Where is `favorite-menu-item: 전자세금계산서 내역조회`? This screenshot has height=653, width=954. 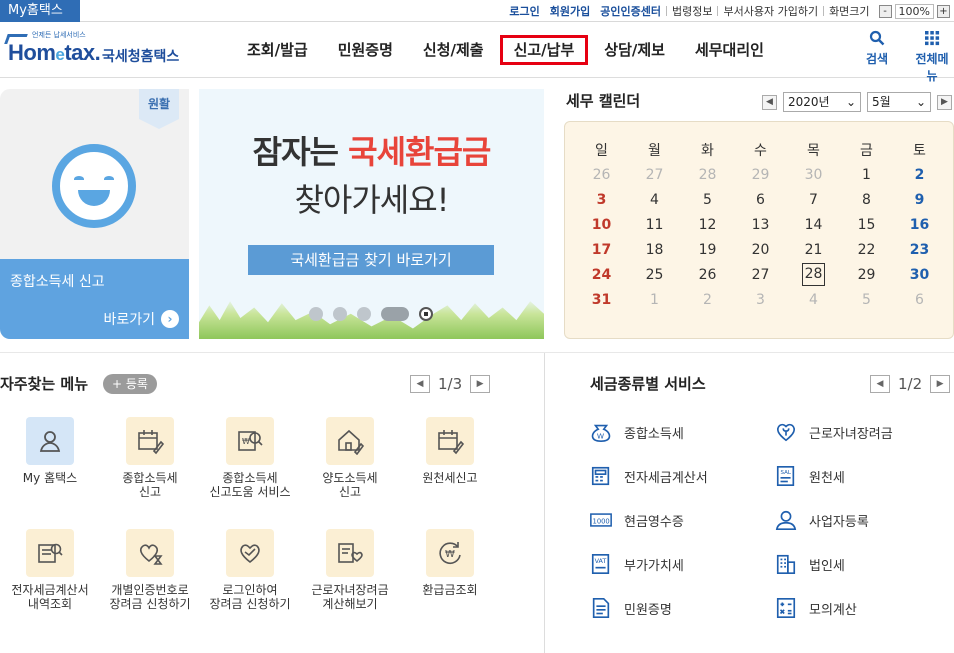
favorite-menu-item: 전자세금계산서 내역조회 is located at coordinates (50, 570).